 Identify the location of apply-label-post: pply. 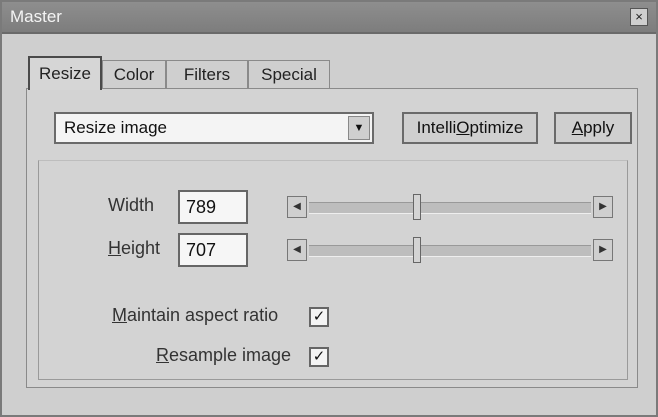
(599, 127).